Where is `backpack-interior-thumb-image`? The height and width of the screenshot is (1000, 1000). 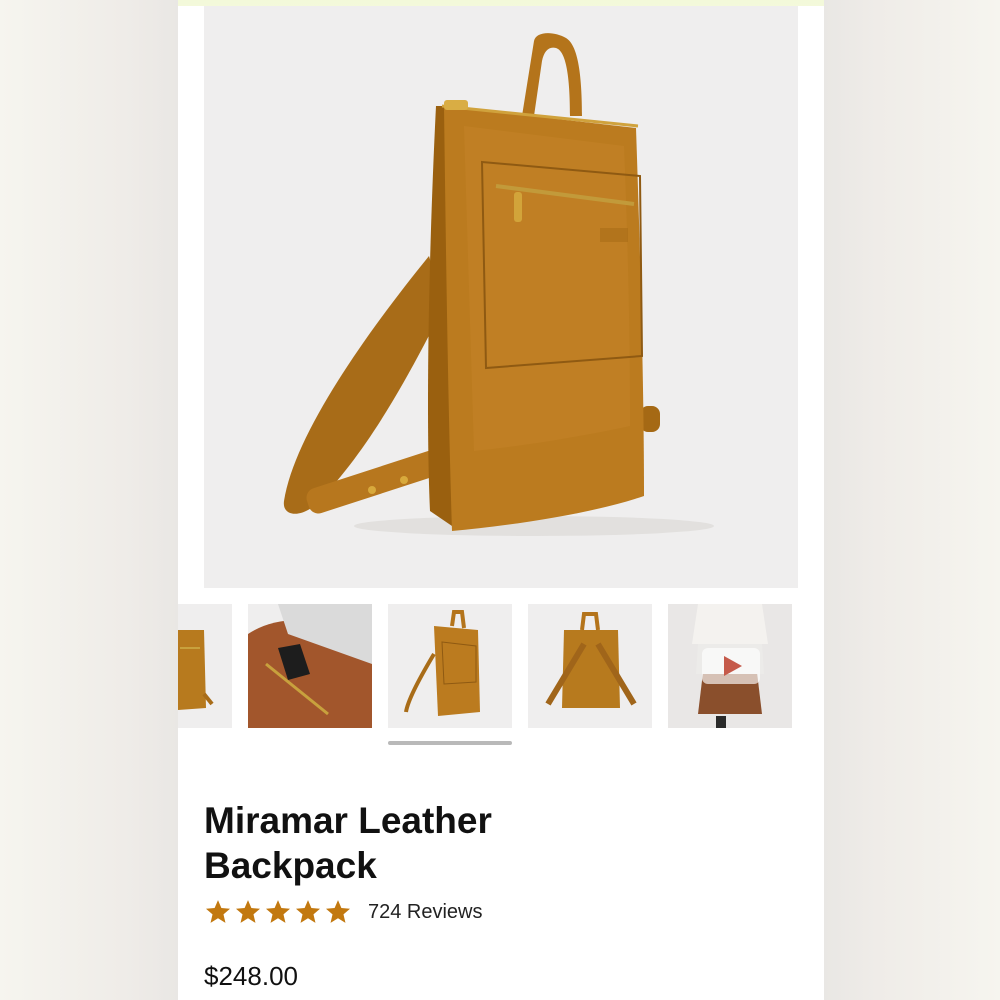
backpack-interior-thumb-image is located at coordinates (310, 666).